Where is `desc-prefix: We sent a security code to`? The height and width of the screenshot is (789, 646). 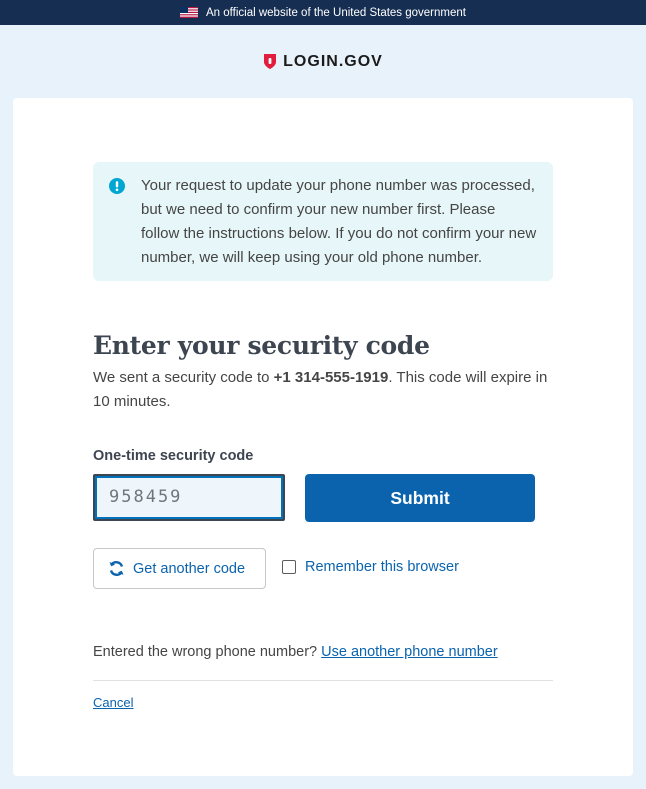
desc-prefix: We sent a security code to is located at coordinates (183, 377).